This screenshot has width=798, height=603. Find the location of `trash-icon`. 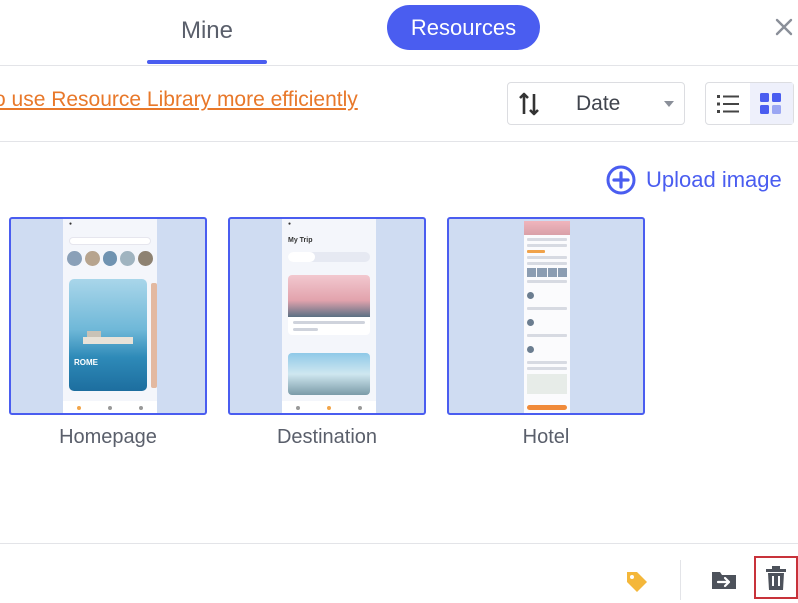

trash-icon is located at coordinates (776, 577).